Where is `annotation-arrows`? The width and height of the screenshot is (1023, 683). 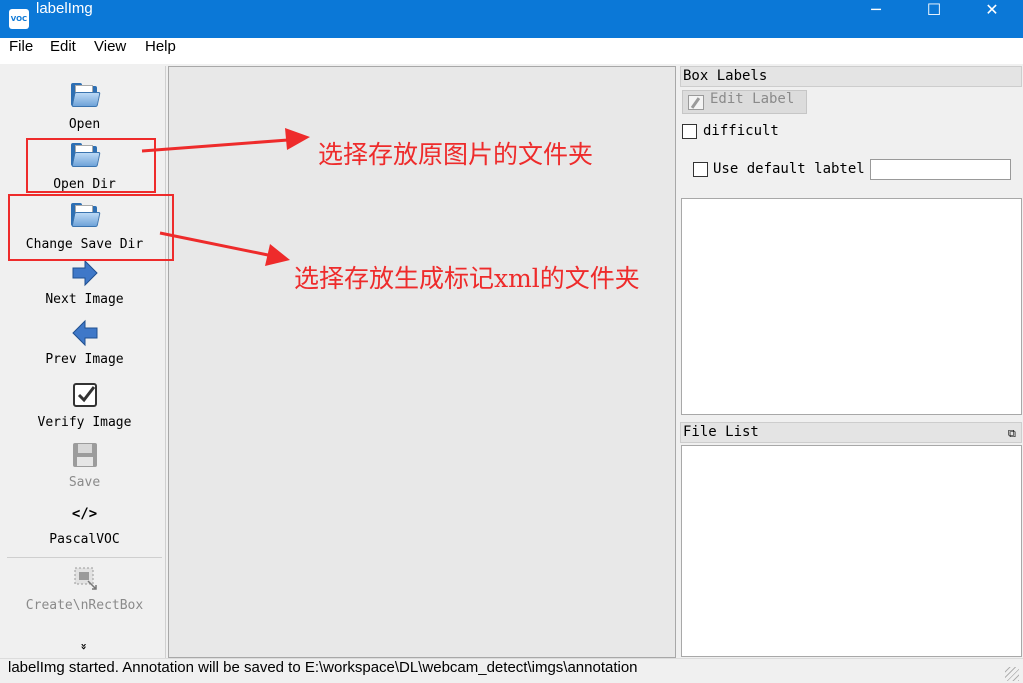
annotation-arrows is located at coordinates (225, 197).